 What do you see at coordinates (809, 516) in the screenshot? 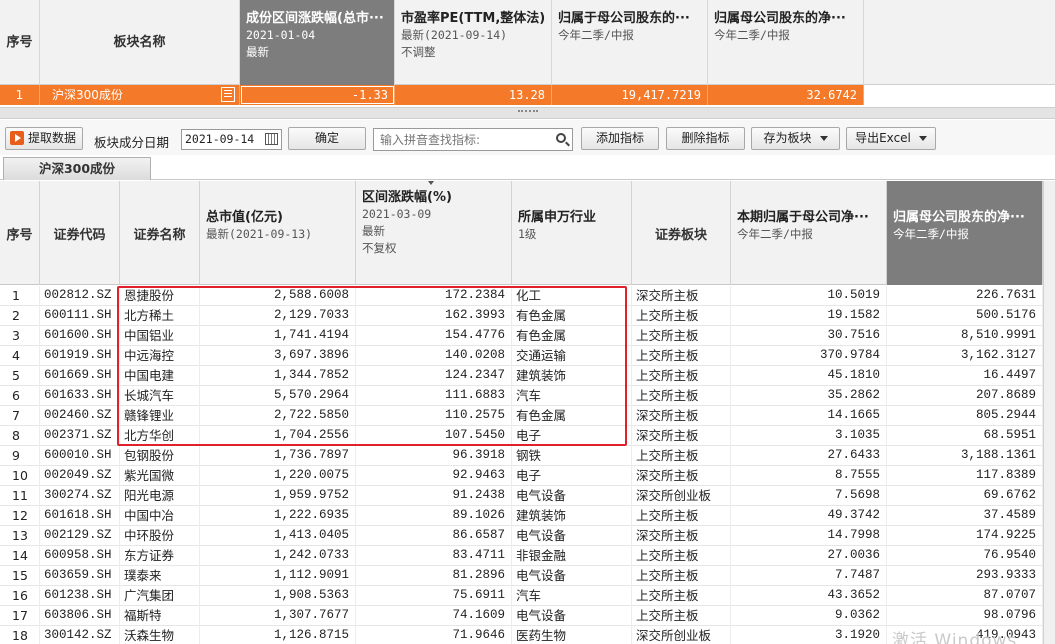
I see `cell-profit1: 49.3742` at bounding box center [809, 516].